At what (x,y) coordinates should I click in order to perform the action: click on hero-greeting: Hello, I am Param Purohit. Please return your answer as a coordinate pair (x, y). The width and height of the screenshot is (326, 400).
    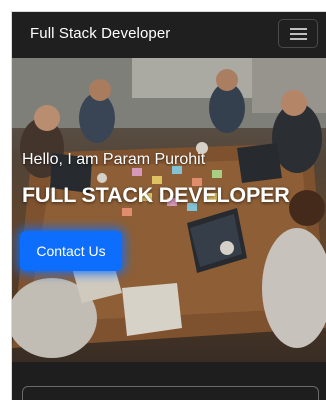
    Looking at the image, I should click on (114, 159).